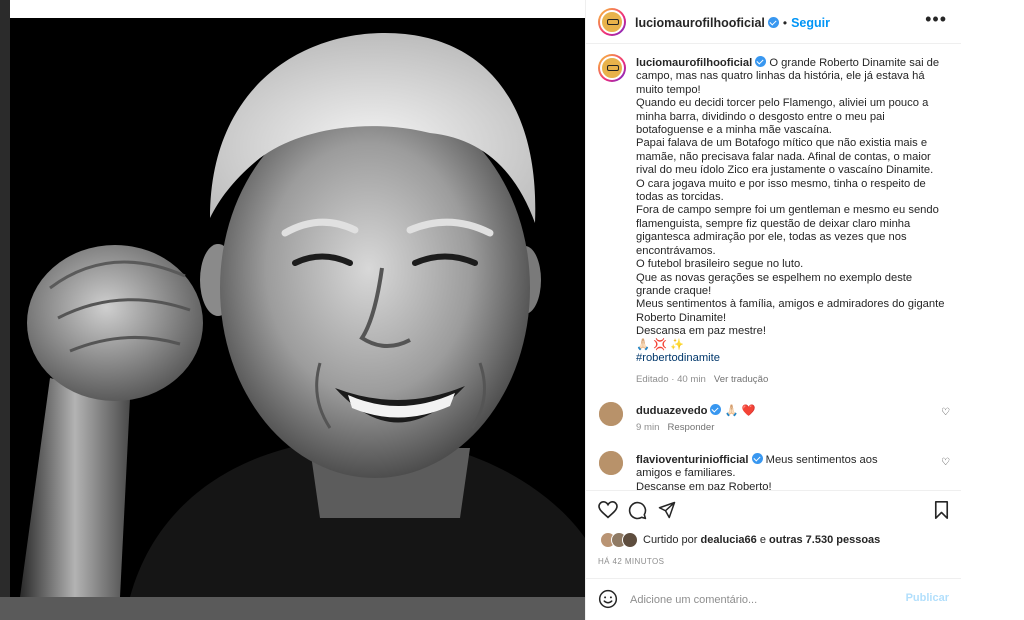 Image resolution: width=1024 pixels, height=620 pixels. What do you see at coordinates (631, 561) in the screenshot?
I see `post-time: HÁ 42 MINUTOS` at bounding box center [631, 561].